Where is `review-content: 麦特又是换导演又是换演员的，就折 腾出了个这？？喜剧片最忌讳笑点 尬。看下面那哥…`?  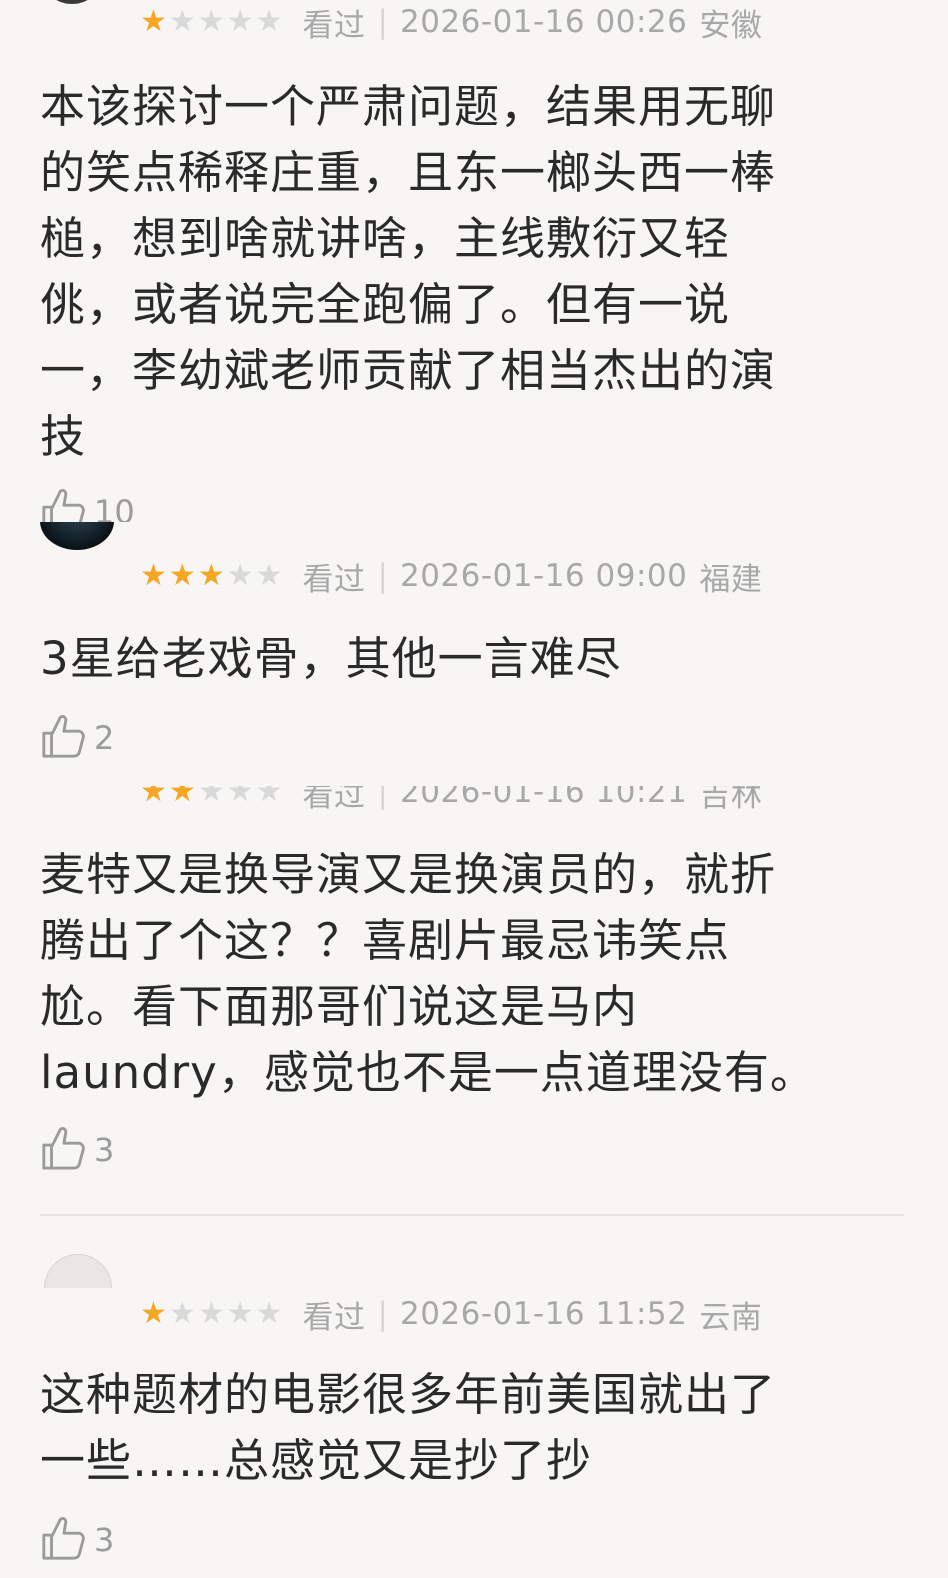
review-content: 麦特又是换导演又是换演员的，就折 腾出了个这？？喜剧片最忌讳笑点 尬。看下面那哥… is located at coordinates (428, 973).